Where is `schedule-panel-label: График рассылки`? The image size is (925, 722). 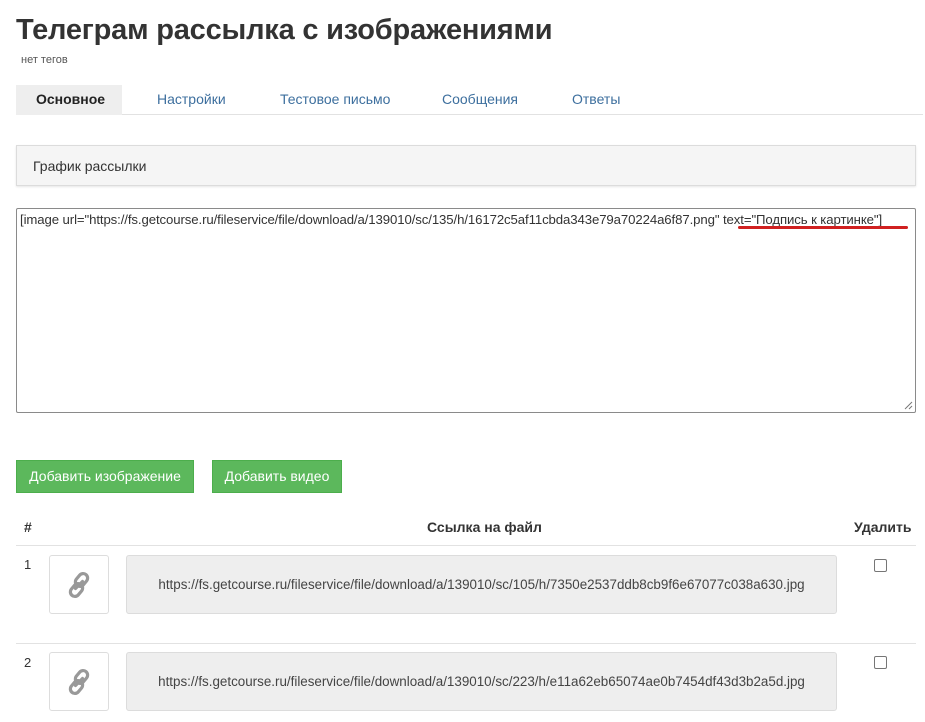 schedule-panel-label: График рассылки is located at coordinates (90, 166).